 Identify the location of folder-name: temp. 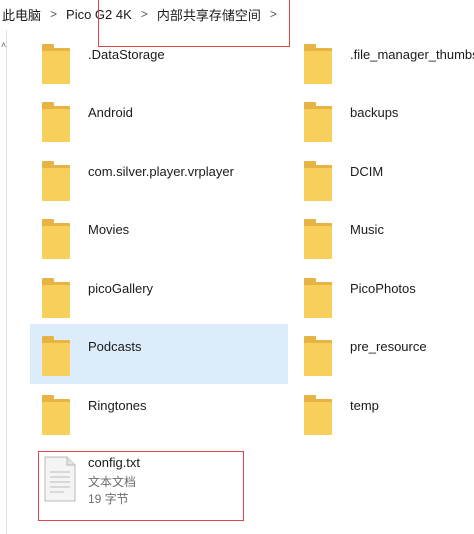
(364, 405).